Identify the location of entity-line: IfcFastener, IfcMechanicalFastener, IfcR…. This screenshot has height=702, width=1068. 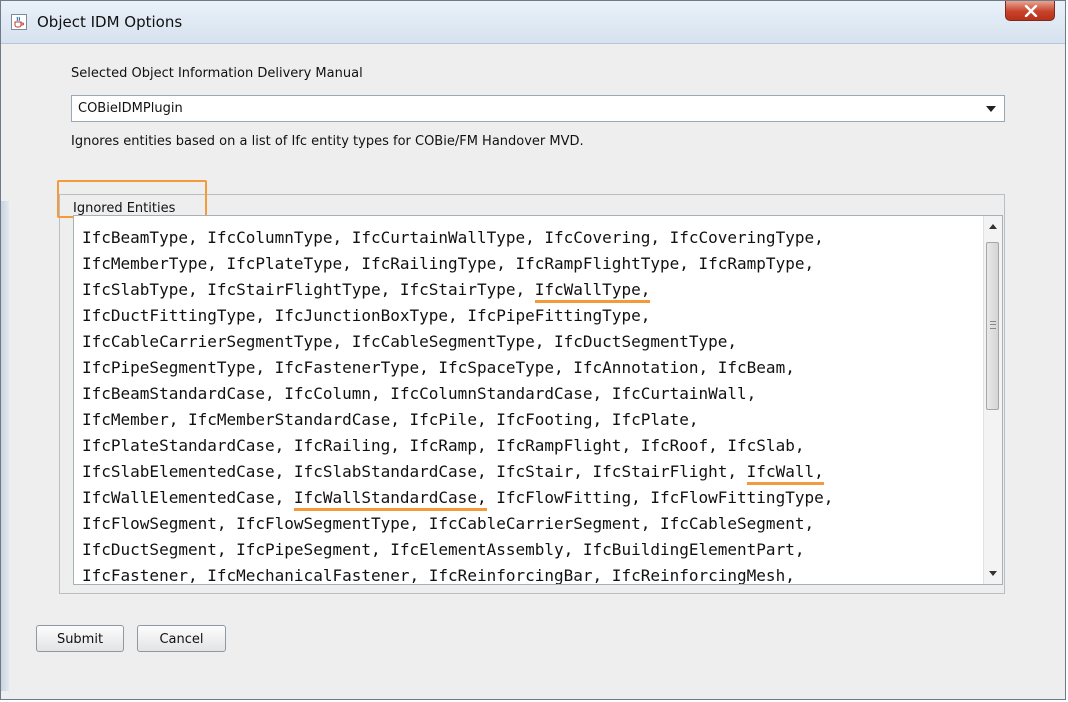
(532, 574).